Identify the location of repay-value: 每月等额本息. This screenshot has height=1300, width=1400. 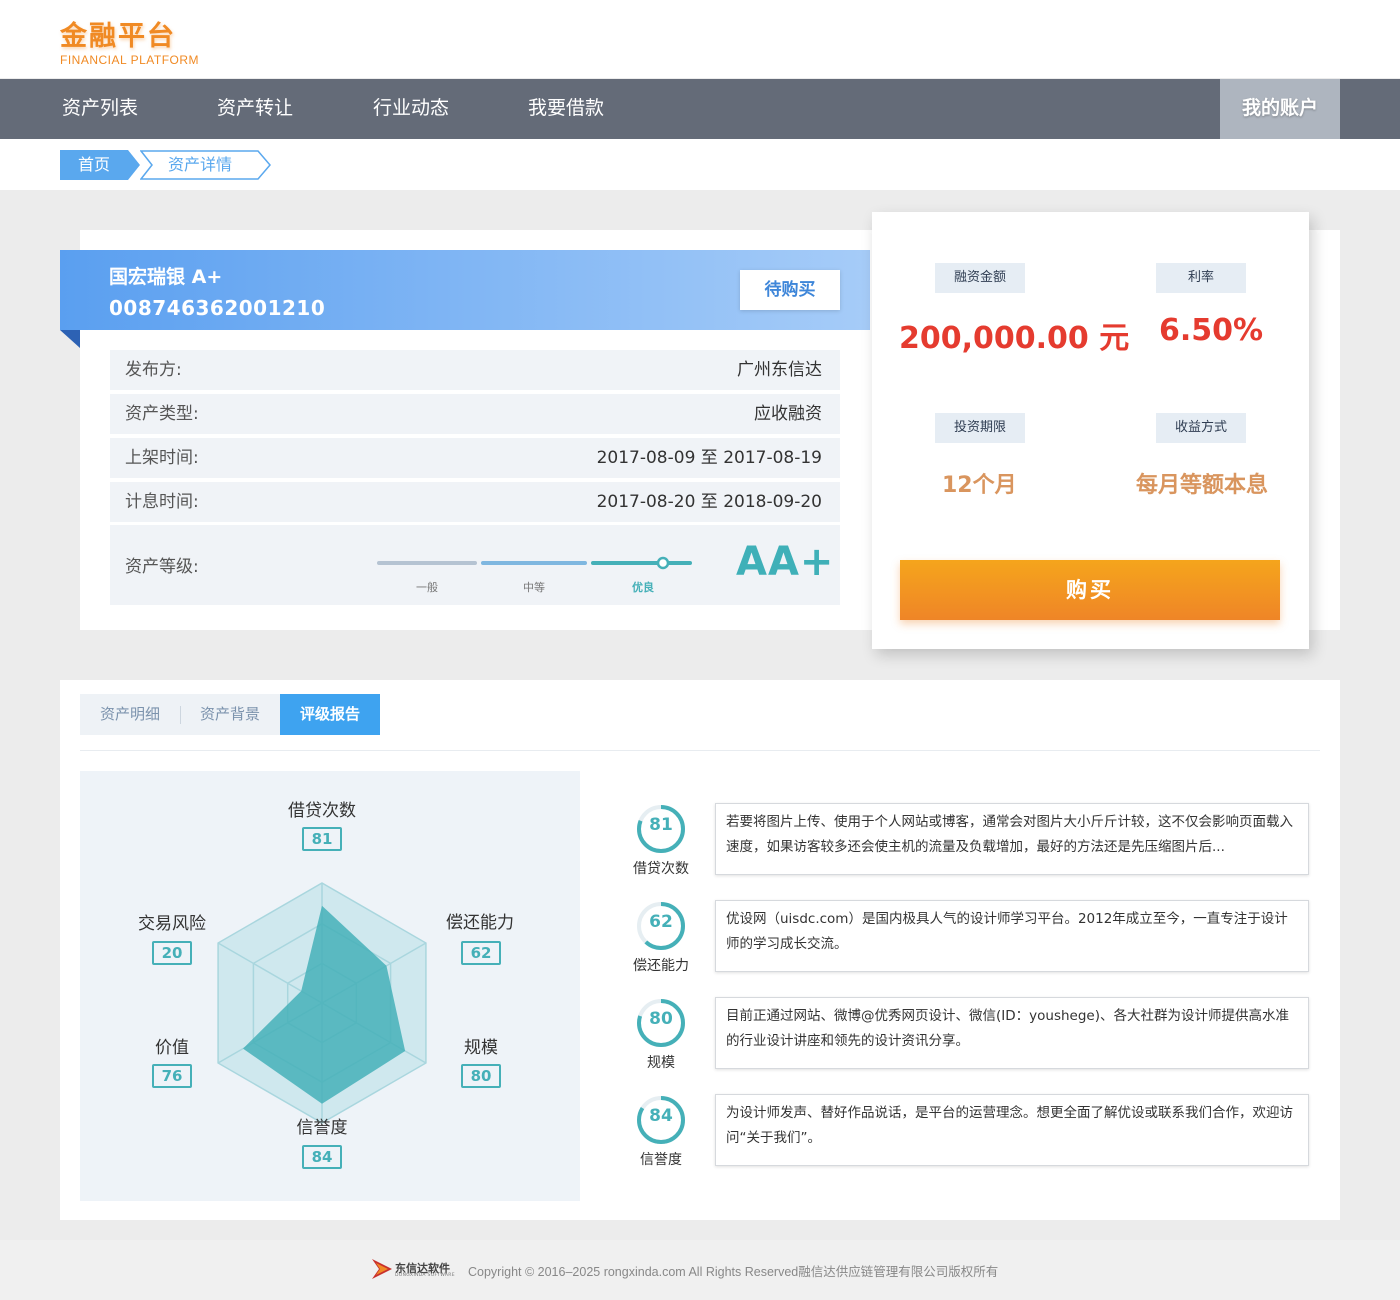
(1202, 485).